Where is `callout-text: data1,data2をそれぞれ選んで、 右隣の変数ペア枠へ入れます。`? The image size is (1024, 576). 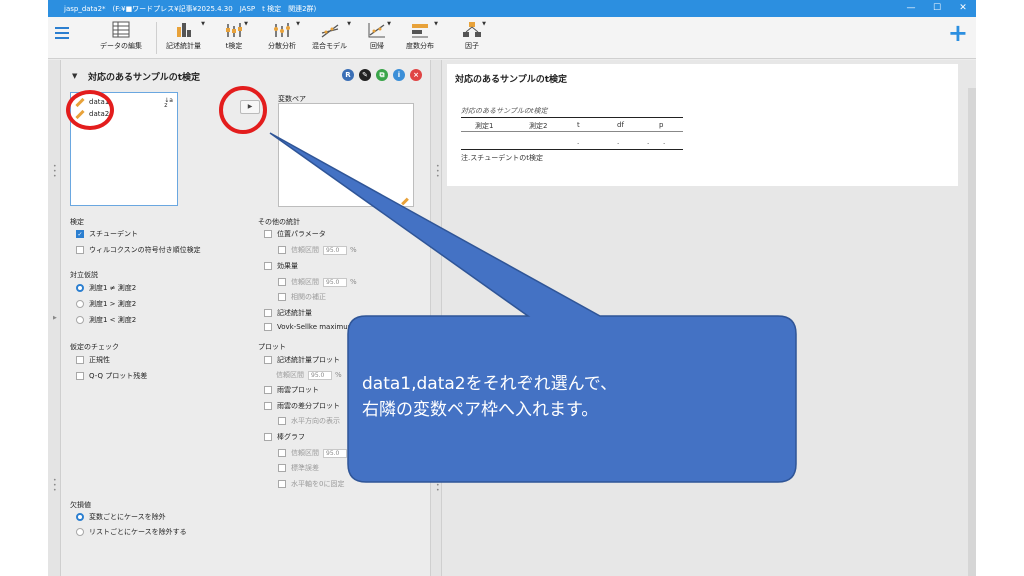 callout-text: data1,data2をそれぞれ選んで、 右隣の変数ペア枠へ入れます。 is located at coordinates (572, 397).